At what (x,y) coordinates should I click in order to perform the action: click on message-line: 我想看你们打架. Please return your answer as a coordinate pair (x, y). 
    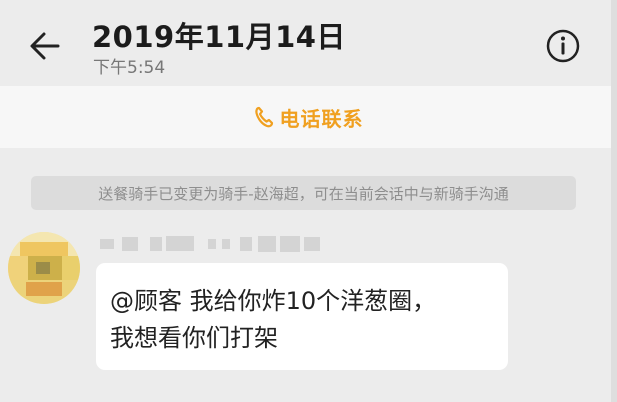
    Looking at the image, I should click on (194, 338).